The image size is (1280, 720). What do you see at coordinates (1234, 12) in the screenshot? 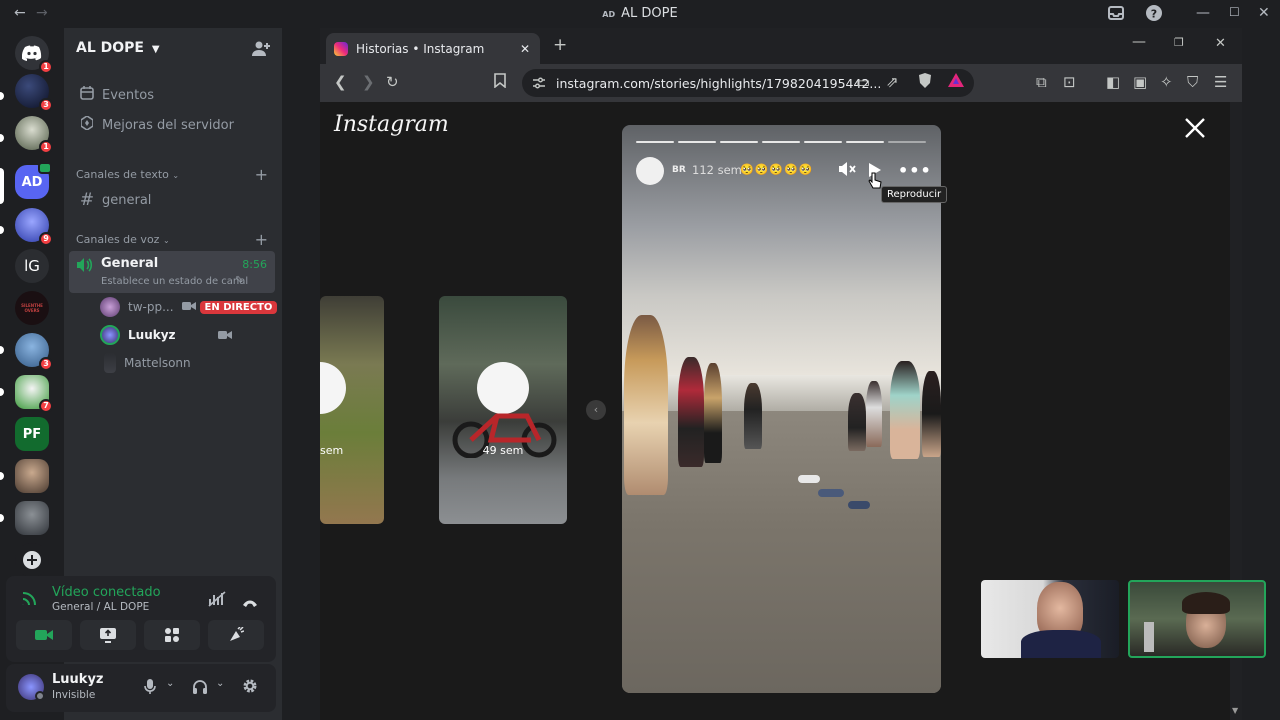
I see `maximize-icon: ☐` at bounding box center [1234, 12].